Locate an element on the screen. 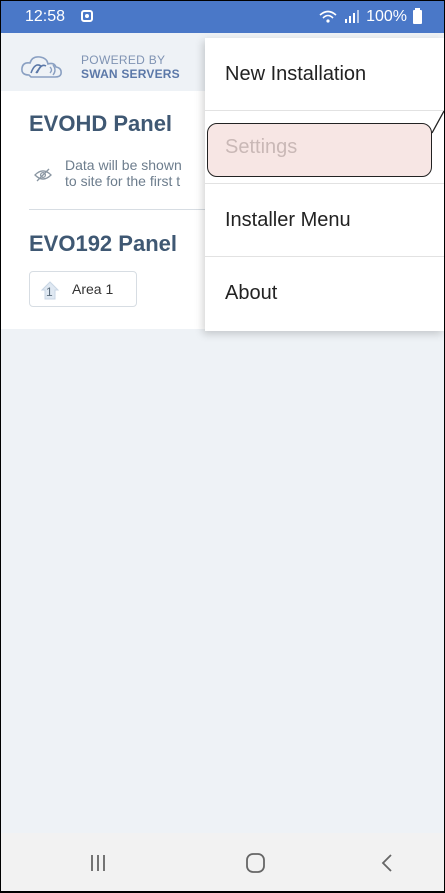 Image resolution: width=445 pixels, height=893 pixels. back-icon is located at coordinates (388, 863).